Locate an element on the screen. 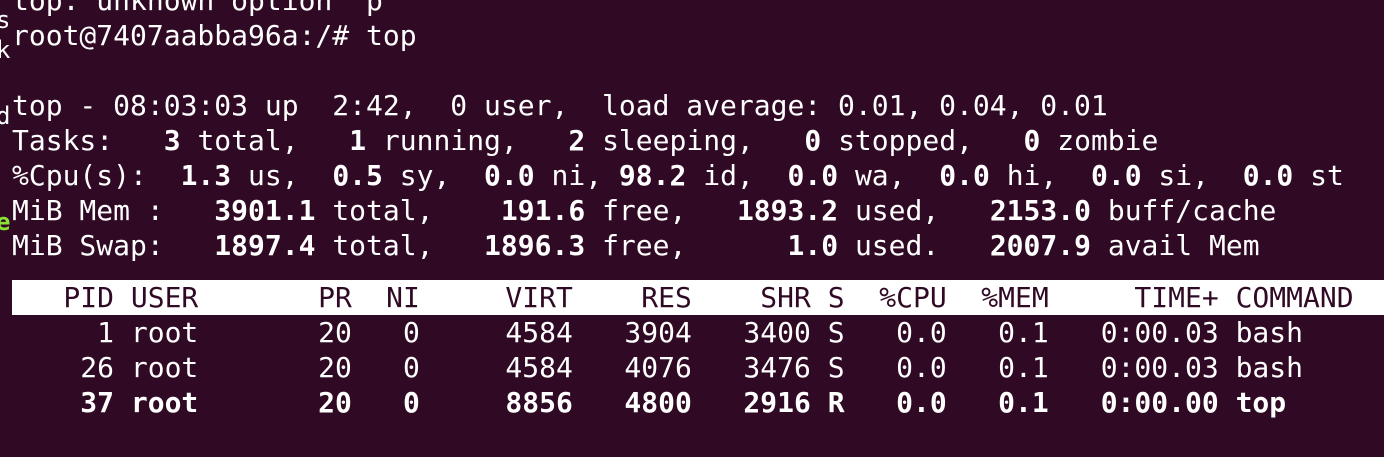 This screenshot has height=457, width=1384. gutter-char: s is located at coordinates (5, 20).